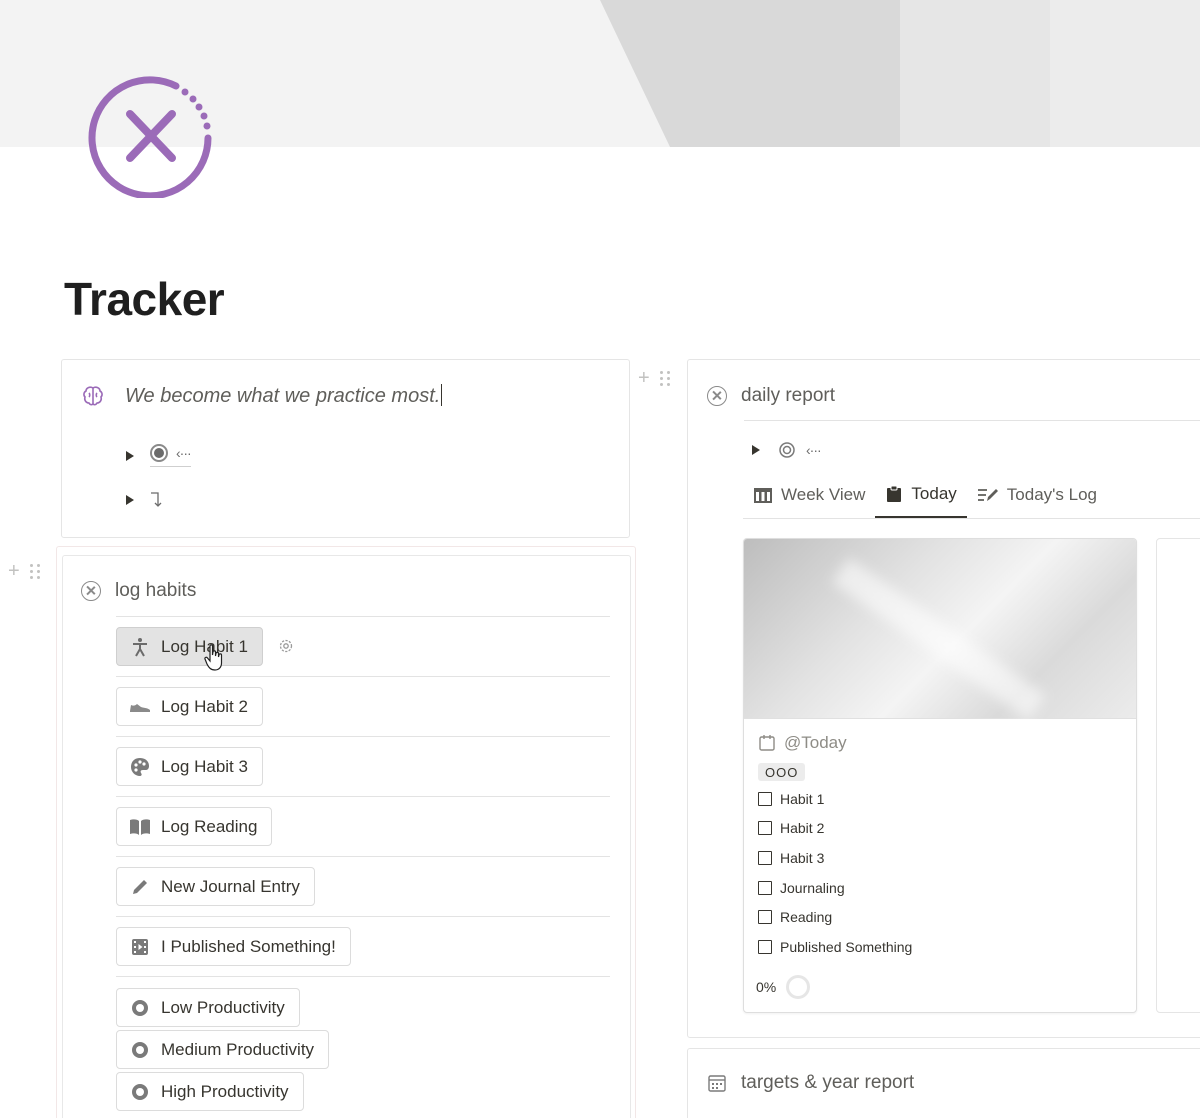 The height and width of the screenshot is (1118, 1200). Describe the element at coordinates (763, 495) in the screenshot. I see `calendar-grid-icon` at that location.